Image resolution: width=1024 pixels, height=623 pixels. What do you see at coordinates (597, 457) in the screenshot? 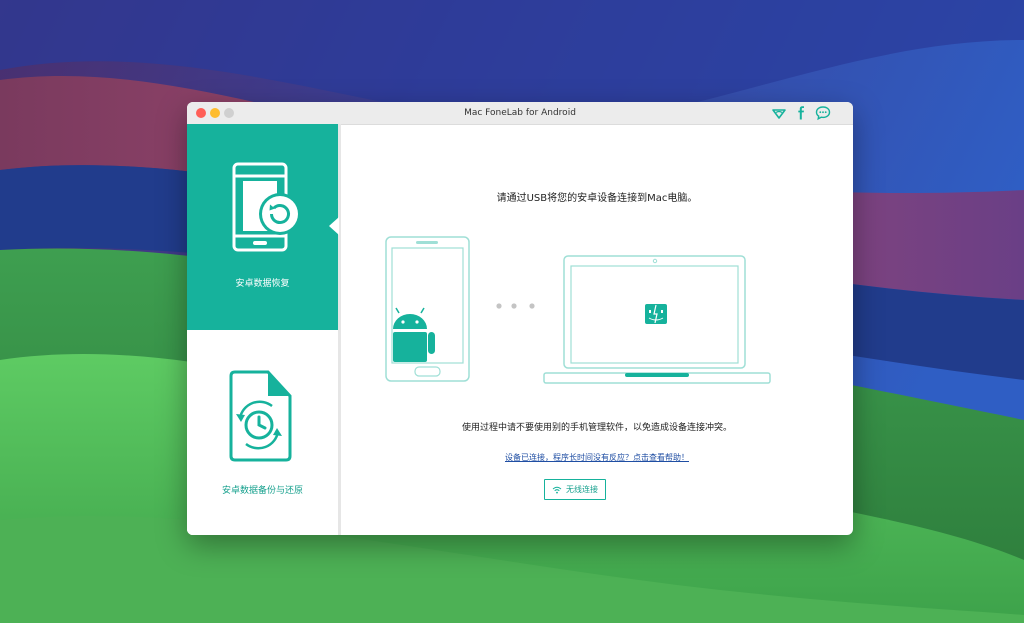
I see `help-link: 设备已连接，程序长时间没有反应？点击查看帮助！` at bounding box center [597, 457].